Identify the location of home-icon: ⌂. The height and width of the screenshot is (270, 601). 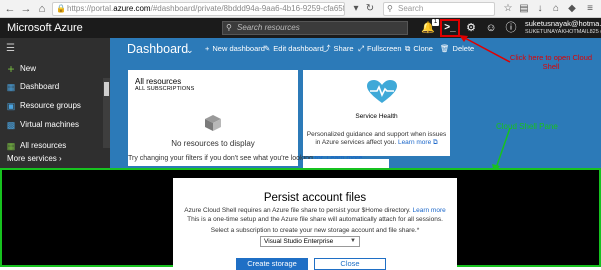
(42, 9).